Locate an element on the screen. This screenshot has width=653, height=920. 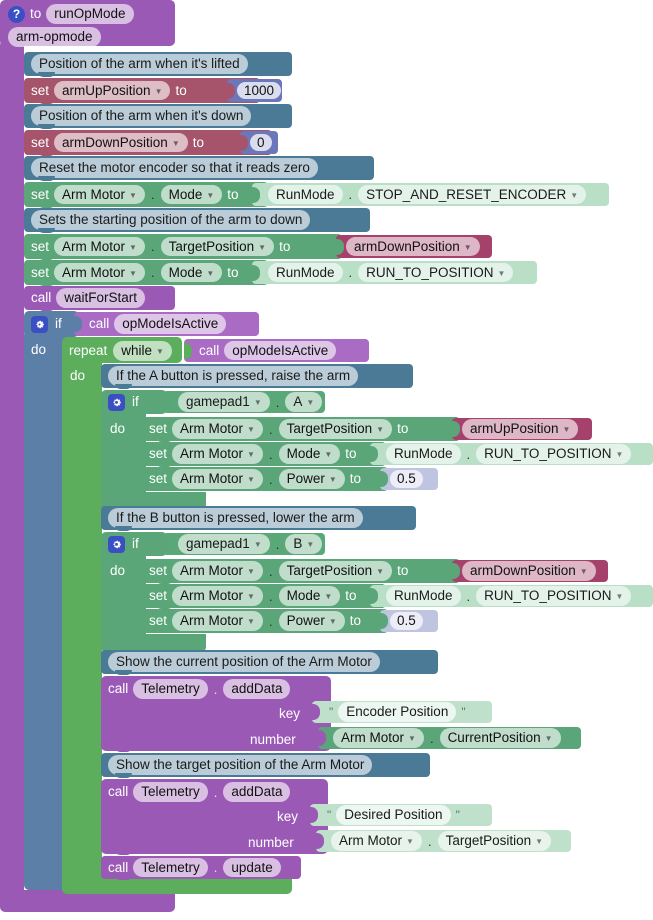
number-block-0: 0 is located at coordinates (259, 142).